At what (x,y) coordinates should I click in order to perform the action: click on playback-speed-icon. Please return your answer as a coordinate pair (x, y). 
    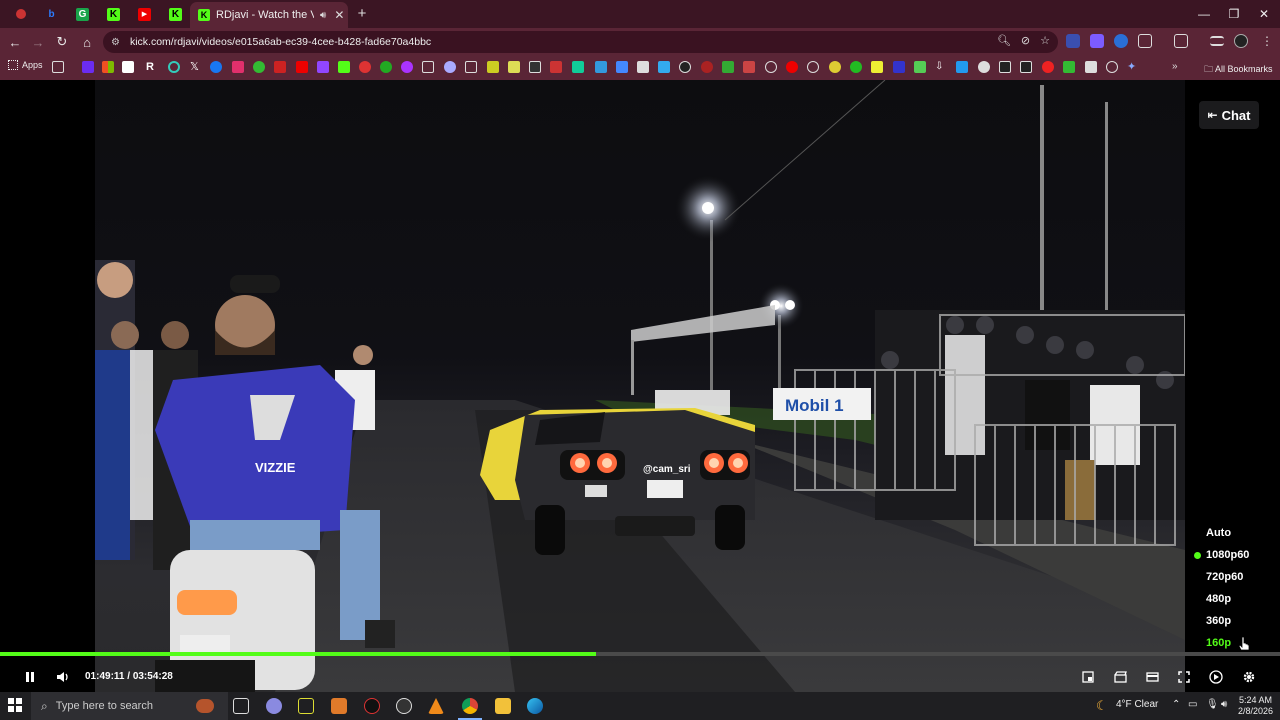
    Looking at the image, I should click on (1216, 677).